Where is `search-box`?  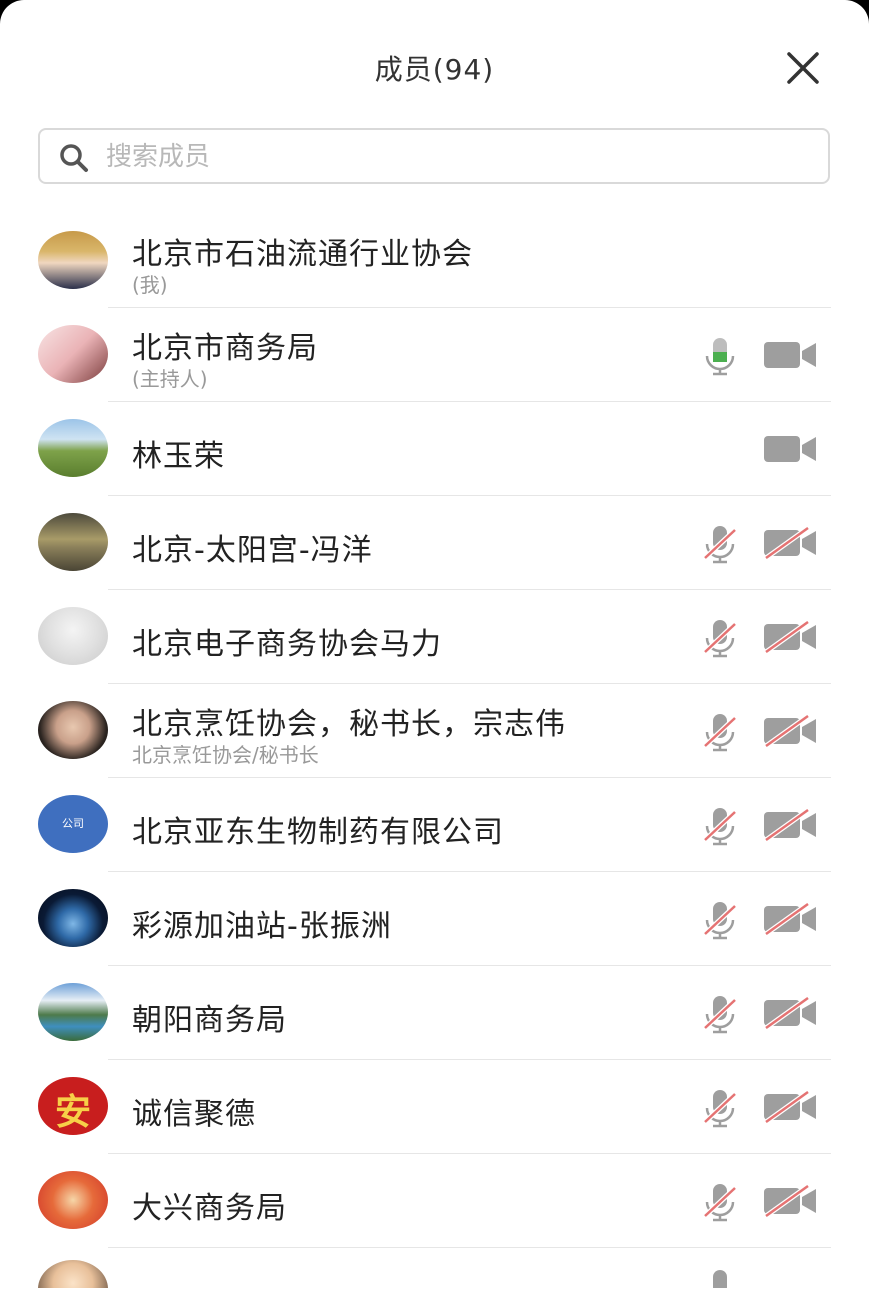
search-box is located at coordinates (434, 156).